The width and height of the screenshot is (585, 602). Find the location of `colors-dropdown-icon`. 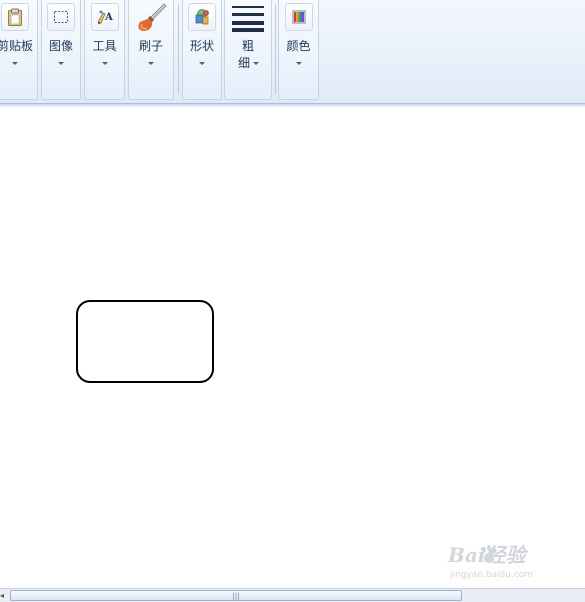

colors-dropdown-icon is located at coordinates (298, 63).